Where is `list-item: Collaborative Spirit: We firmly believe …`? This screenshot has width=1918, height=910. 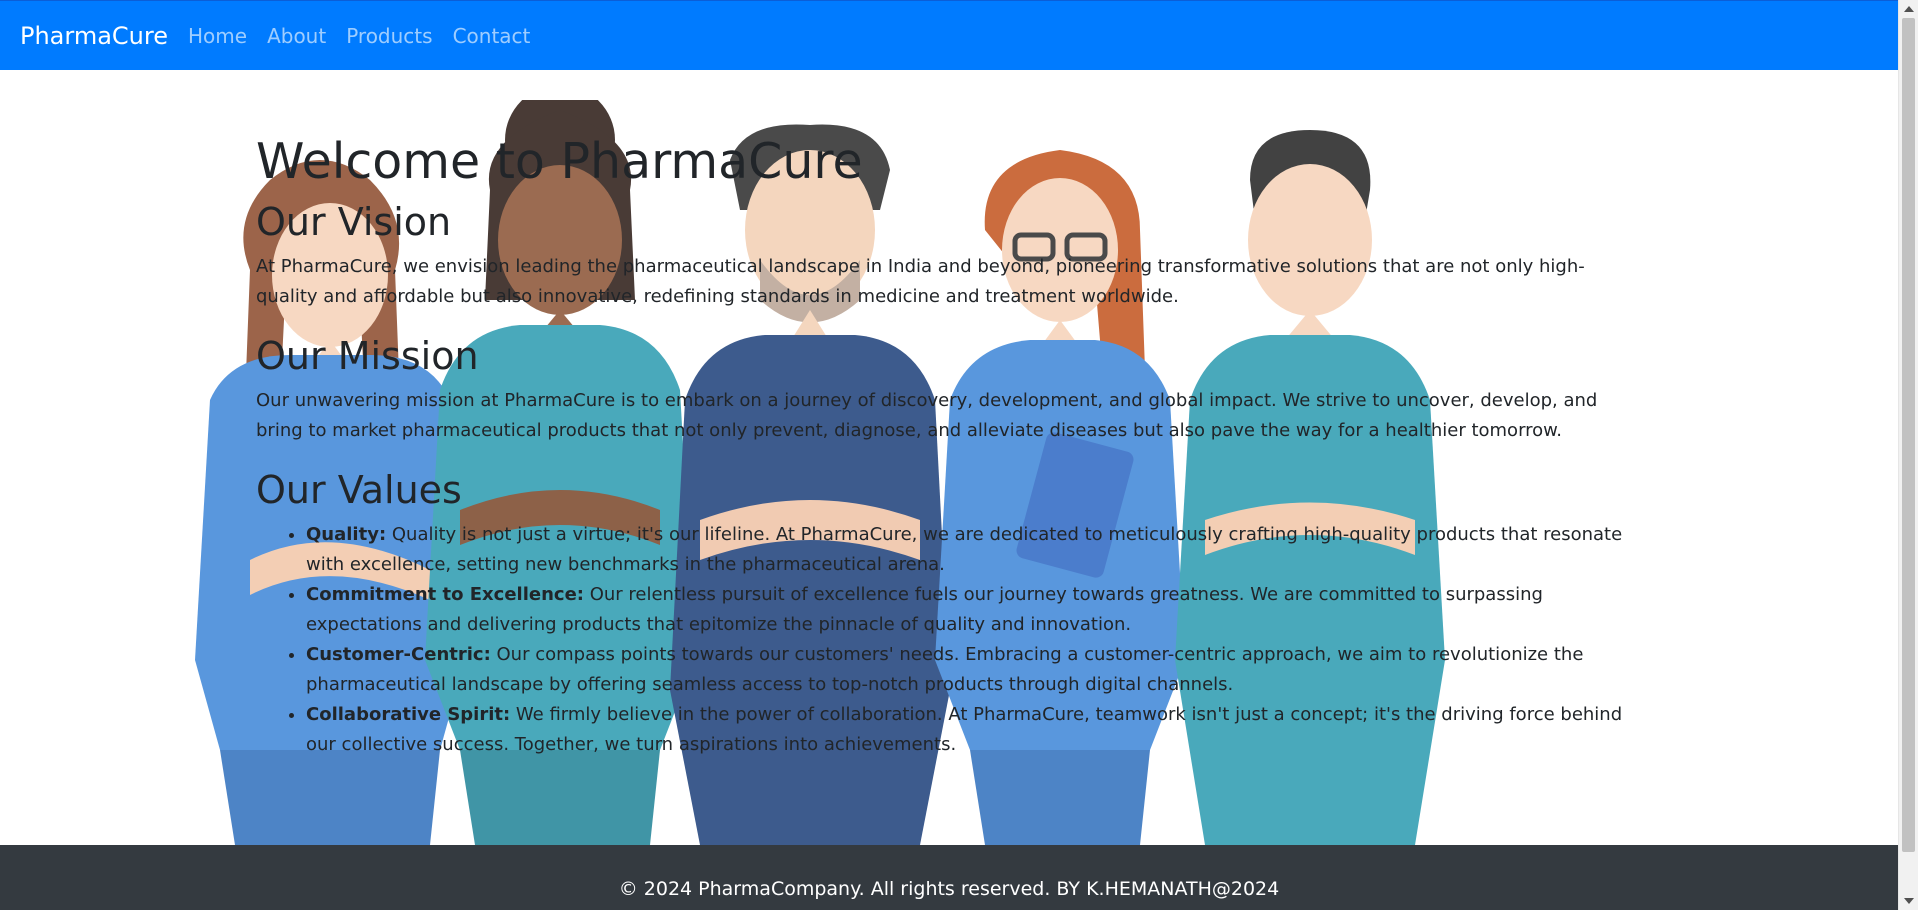 list-item: Collaborative Spirit: We firmly believe … is located at coordinates (976, 730).